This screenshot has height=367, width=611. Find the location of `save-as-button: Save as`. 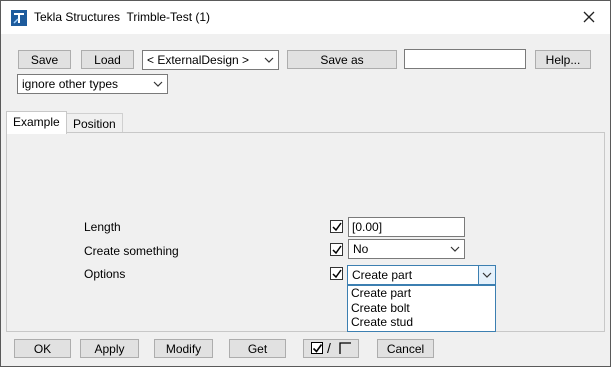

save-as-button: Save as is located at coordinates (342, 59).